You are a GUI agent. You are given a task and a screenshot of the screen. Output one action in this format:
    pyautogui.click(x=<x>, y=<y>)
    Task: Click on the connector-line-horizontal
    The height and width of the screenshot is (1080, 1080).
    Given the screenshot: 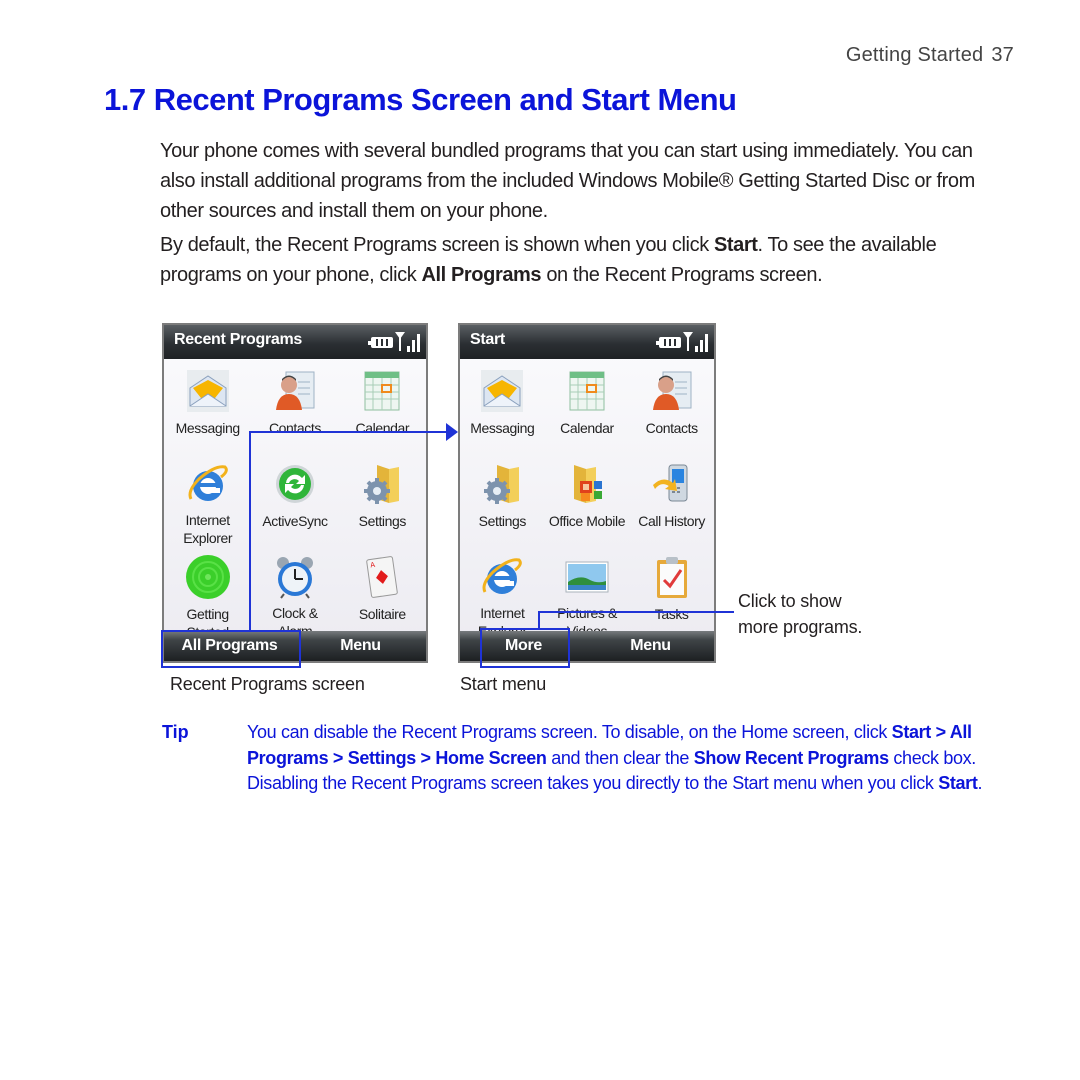 What is the action you would take?
    pyautogui.click(x=348, y=432)
    